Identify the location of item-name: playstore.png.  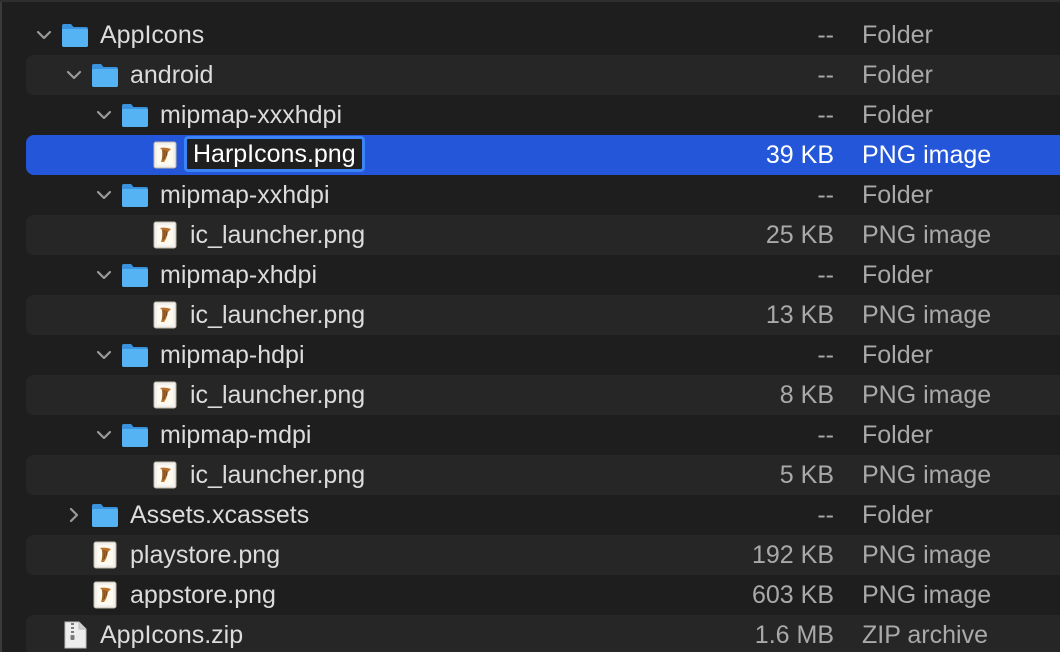
(205, 555).